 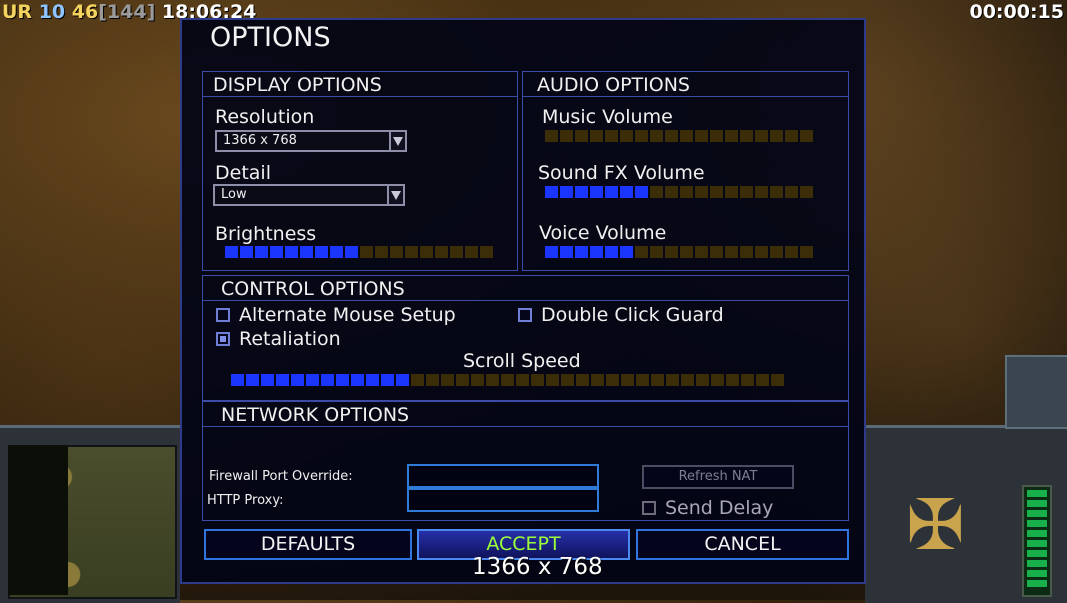 What do you see at coordinates (679, 136) in the screenshot?
I see `music-volume-slider` at bounding box center [679, 136].